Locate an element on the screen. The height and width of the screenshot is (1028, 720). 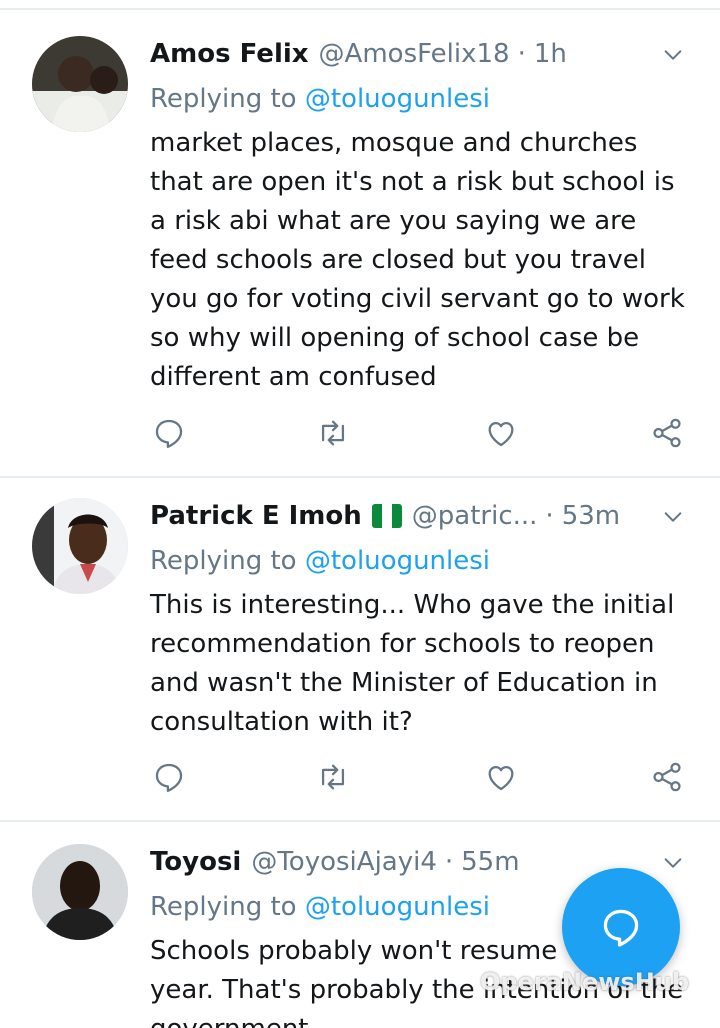
author-name: Amos Felix is located at coordinates (229, 54).